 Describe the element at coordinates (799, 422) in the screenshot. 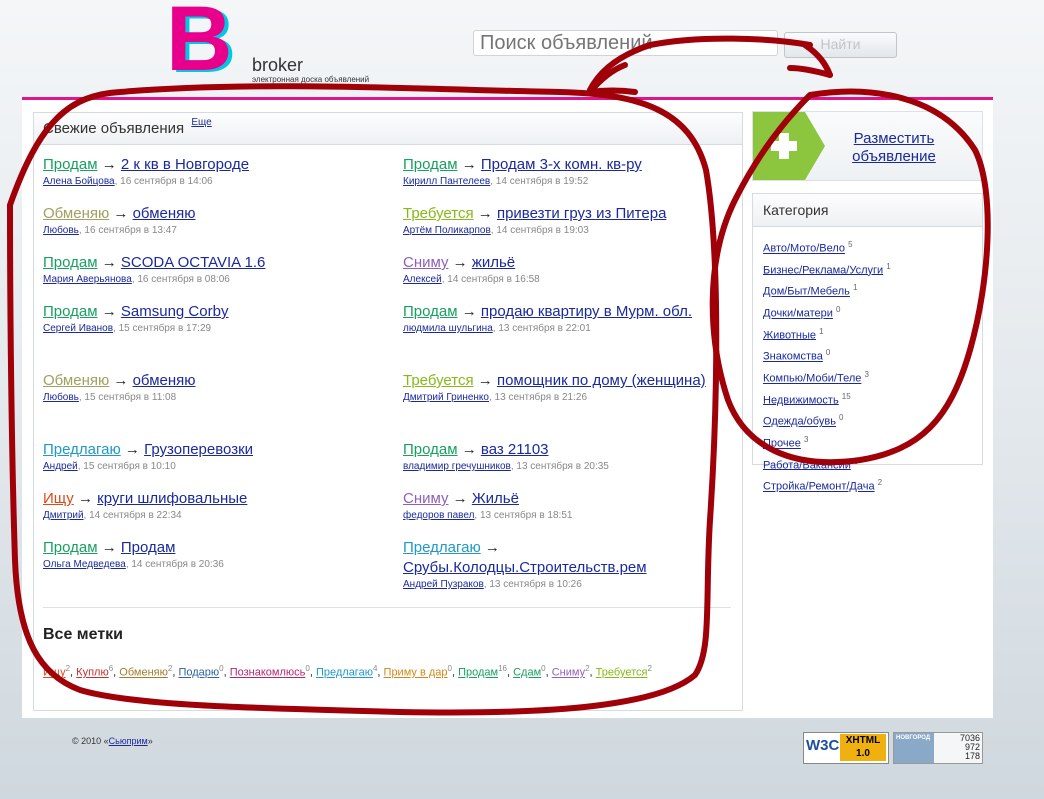

I see `category-link: Одежда/обувь` at that location.